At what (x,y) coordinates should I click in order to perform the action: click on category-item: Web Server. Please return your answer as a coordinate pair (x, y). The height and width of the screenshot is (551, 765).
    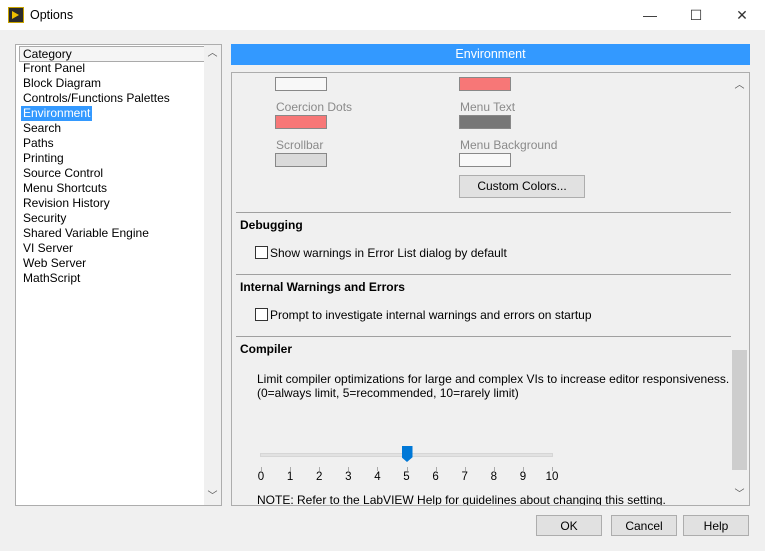
    Looking at the image, I should click on (54, 263).